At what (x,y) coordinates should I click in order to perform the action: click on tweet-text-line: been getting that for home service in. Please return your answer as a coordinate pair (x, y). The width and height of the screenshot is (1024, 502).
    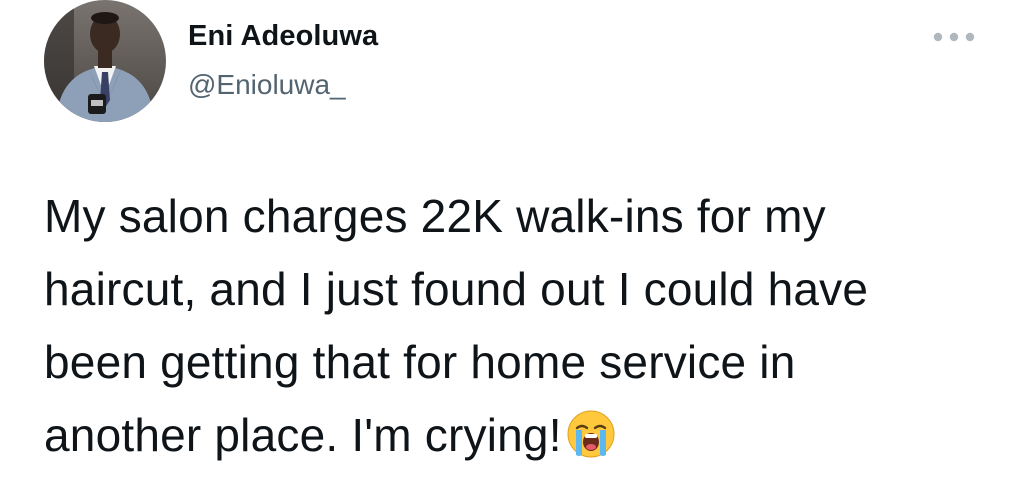
    Looking at the image, I should click on (420, 362).